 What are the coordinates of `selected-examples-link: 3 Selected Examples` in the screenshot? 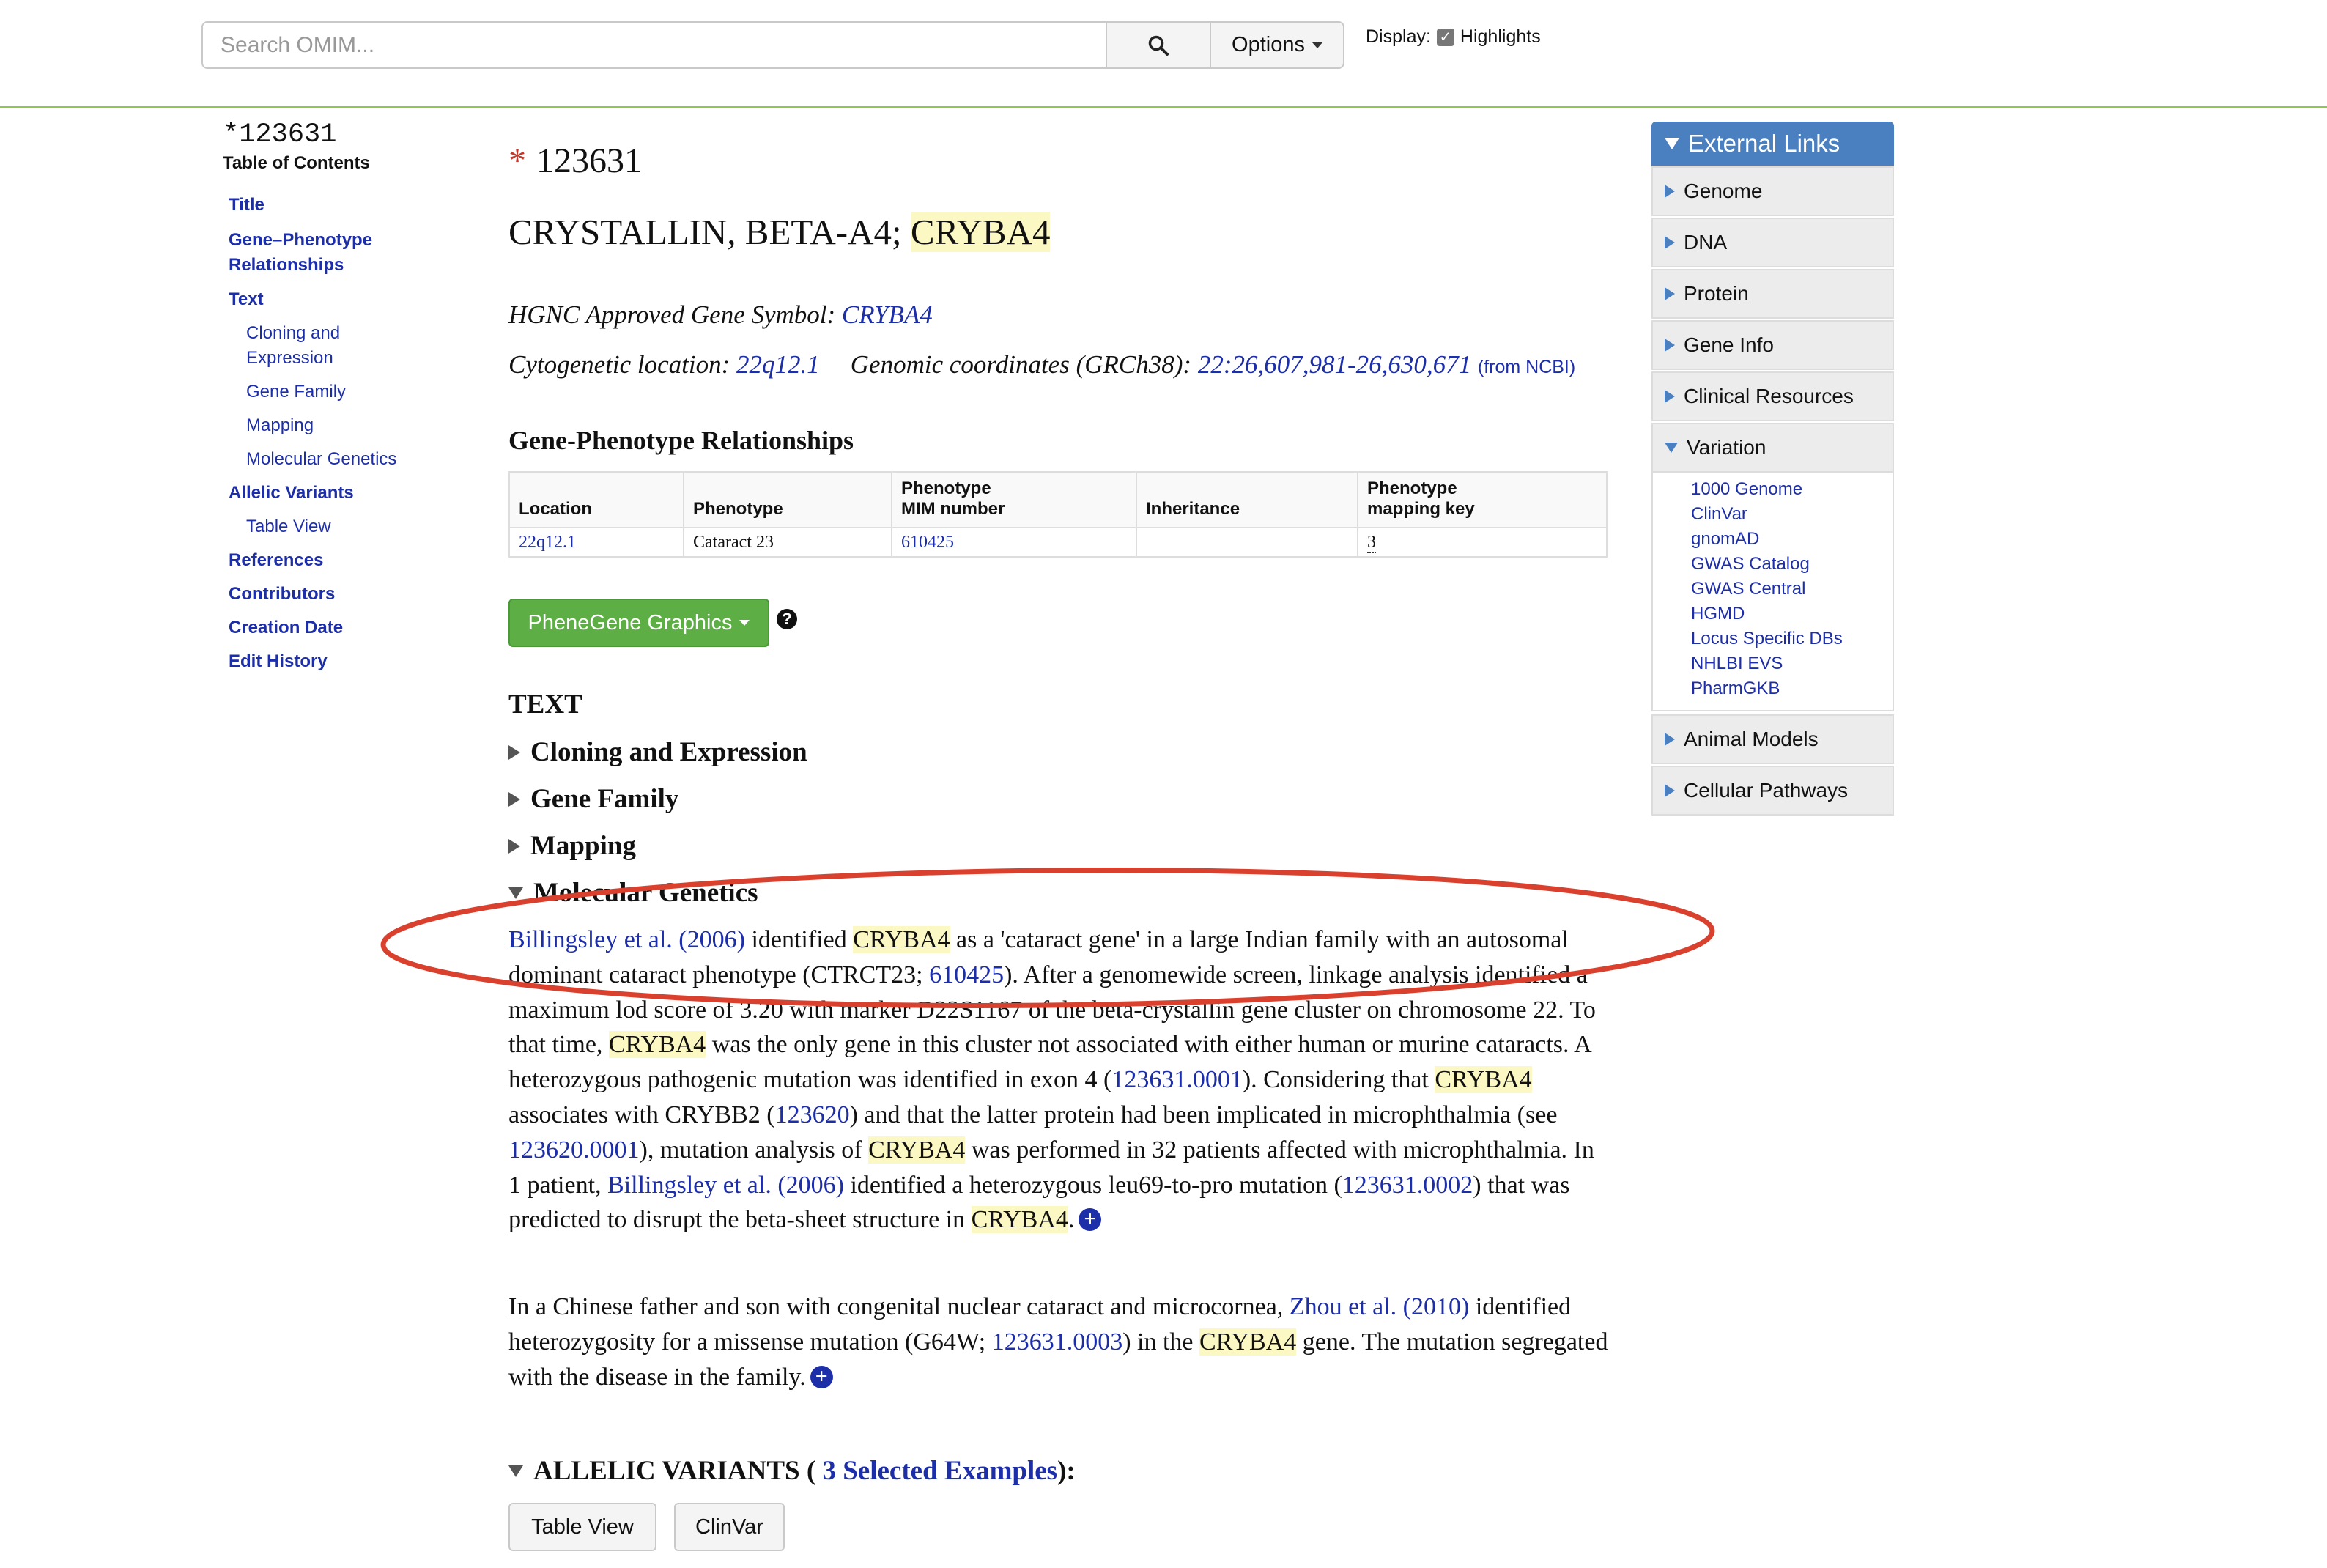 It's located at (936, 1471).